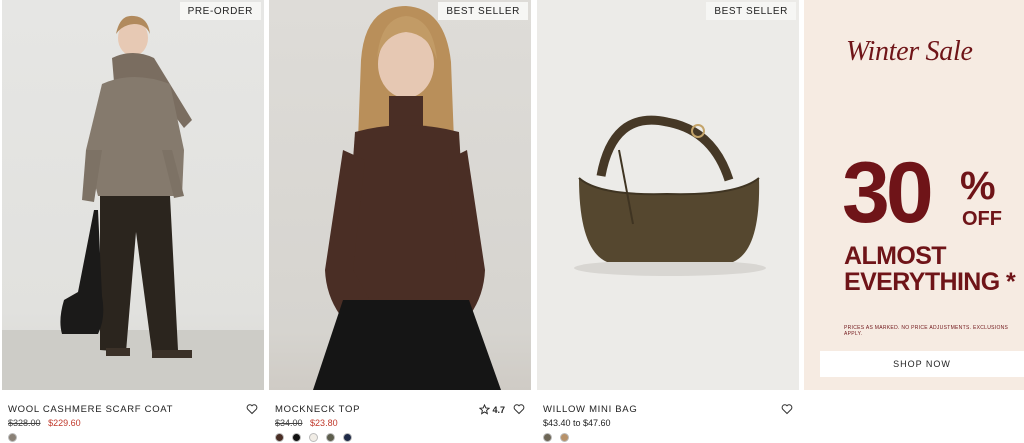 This screenshot has width=1024, height=443. Describe the element at coordinates (64, 423) in the screenshot. I see `sale-price: $229.60` at that location.